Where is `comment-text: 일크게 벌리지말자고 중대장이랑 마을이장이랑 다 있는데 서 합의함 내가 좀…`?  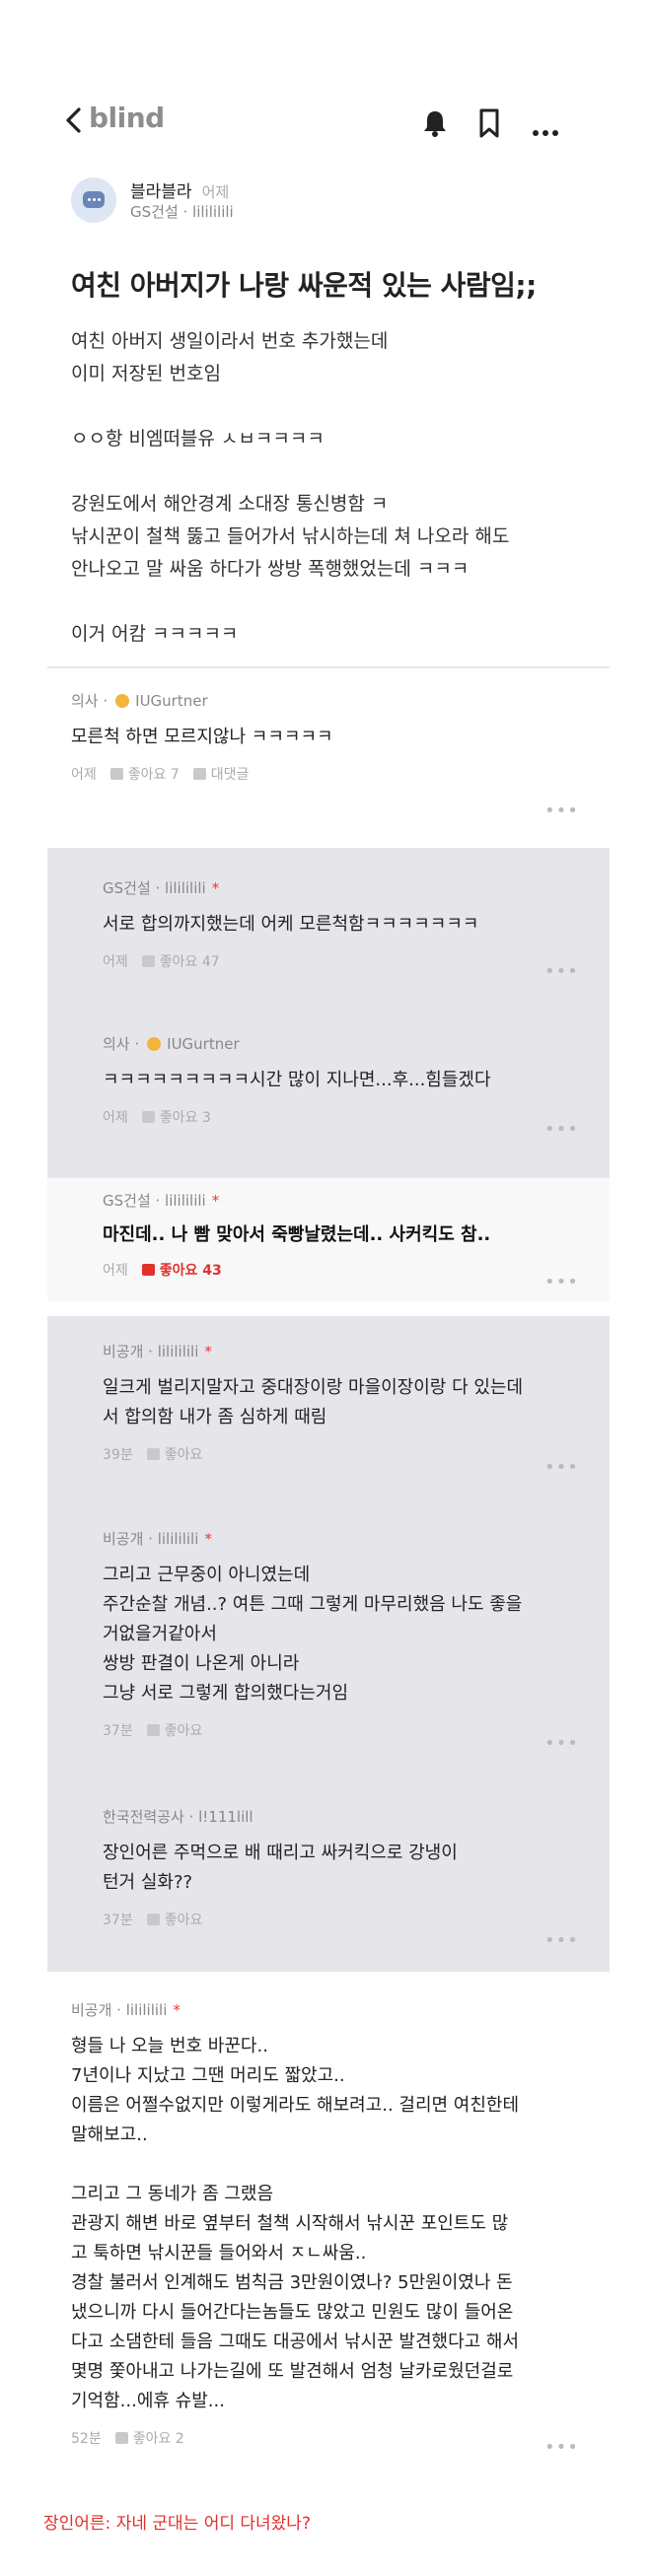
comment-text: 일크게 벌리지말자고 중대장이랑 마을이장이랑 다 있는데 서 합의함 내가 좀… is located at coordinates (313, 1402).